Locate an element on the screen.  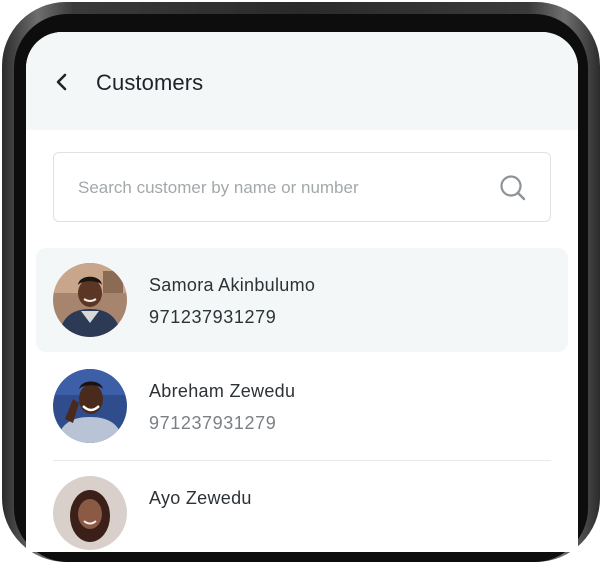
search-input is located at coordinates (278, 188).